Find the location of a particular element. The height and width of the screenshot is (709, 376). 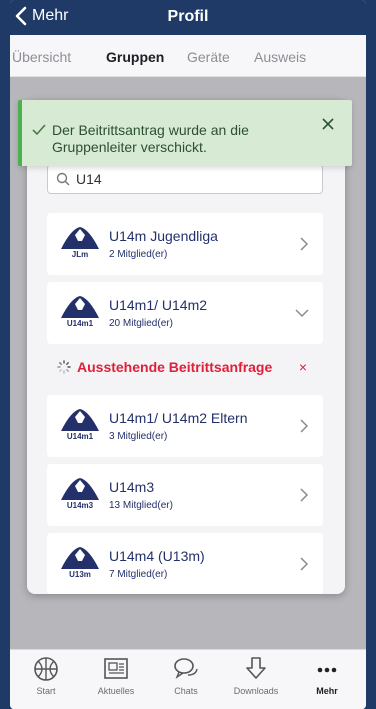

group-name: U14m Jugendliga is located at coordinates (163, 236).